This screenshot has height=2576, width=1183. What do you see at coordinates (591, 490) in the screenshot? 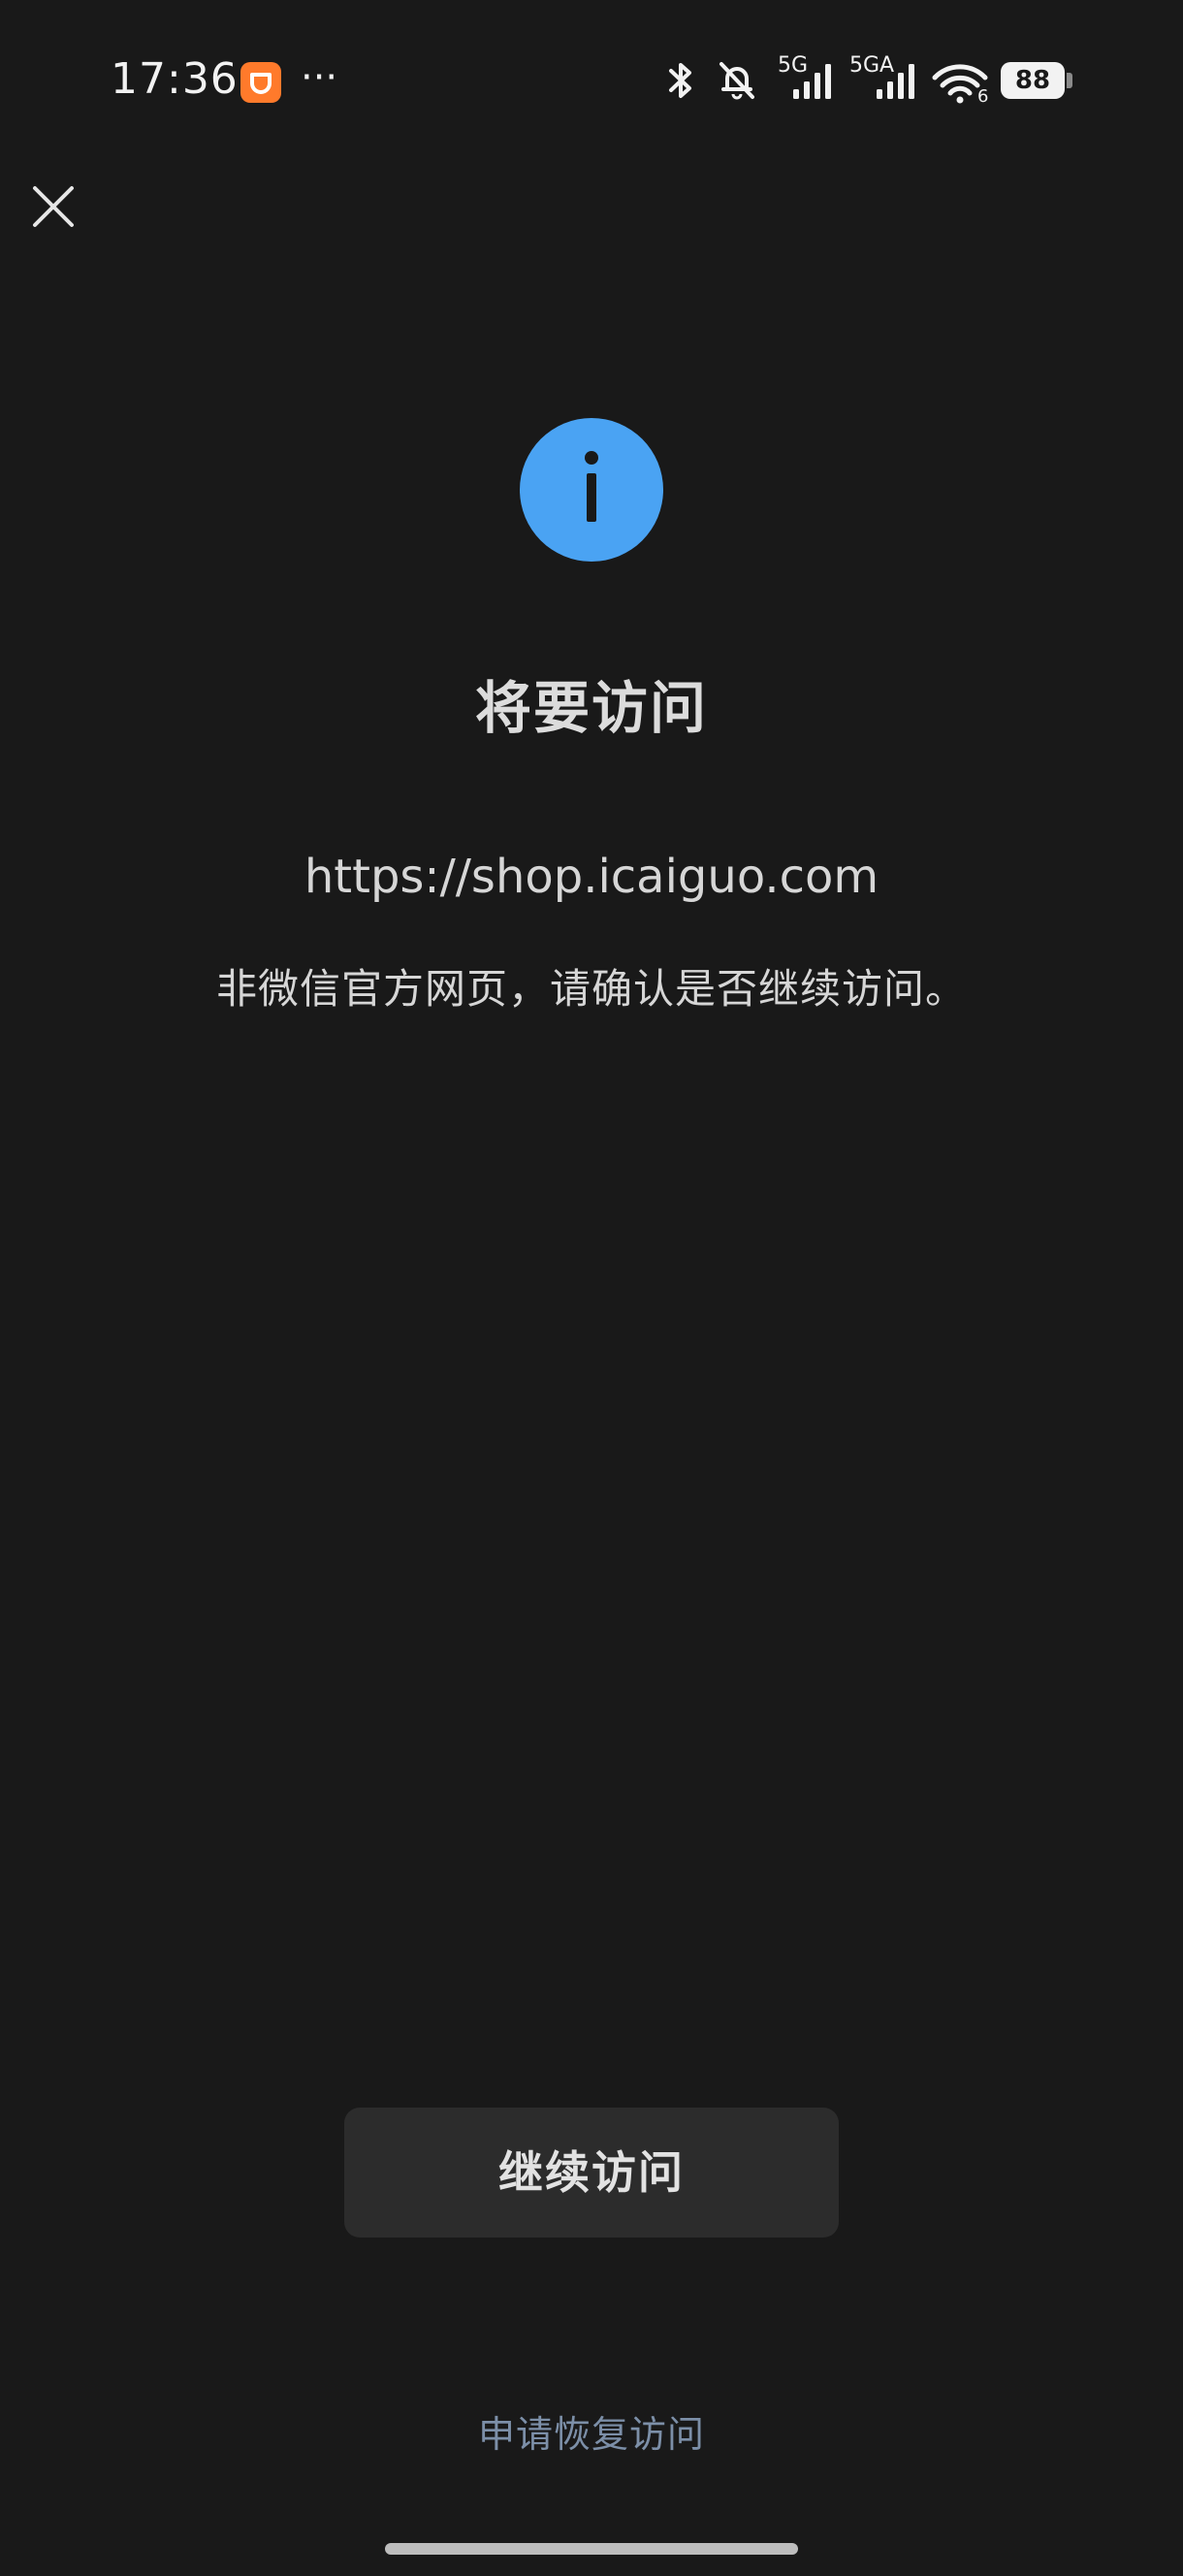
I see `info-icon` at bounding box center [591, 490].